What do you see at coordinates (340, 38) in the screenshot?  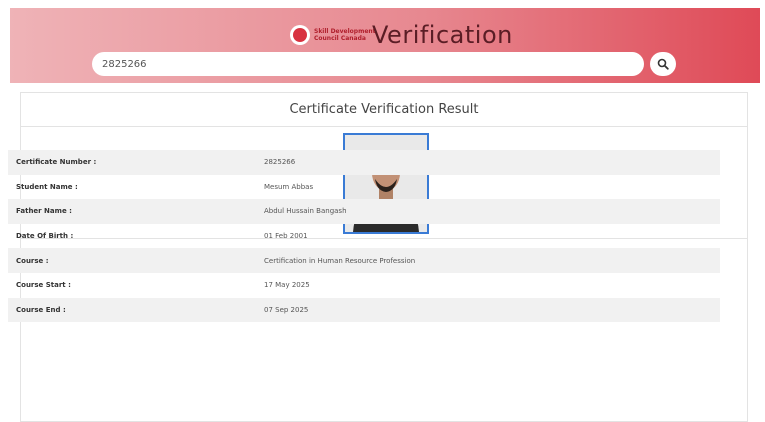 I see `logo-line-2: Council Canada` at bounding box center [340, 38].